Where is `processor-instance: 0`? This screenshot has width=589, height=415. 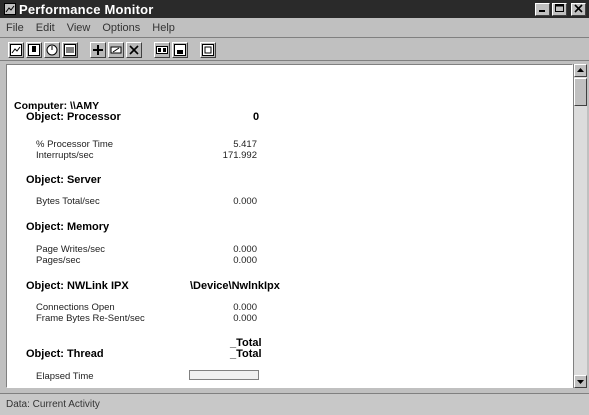
processor-instance: 0 is located at coordinates (256, 117).